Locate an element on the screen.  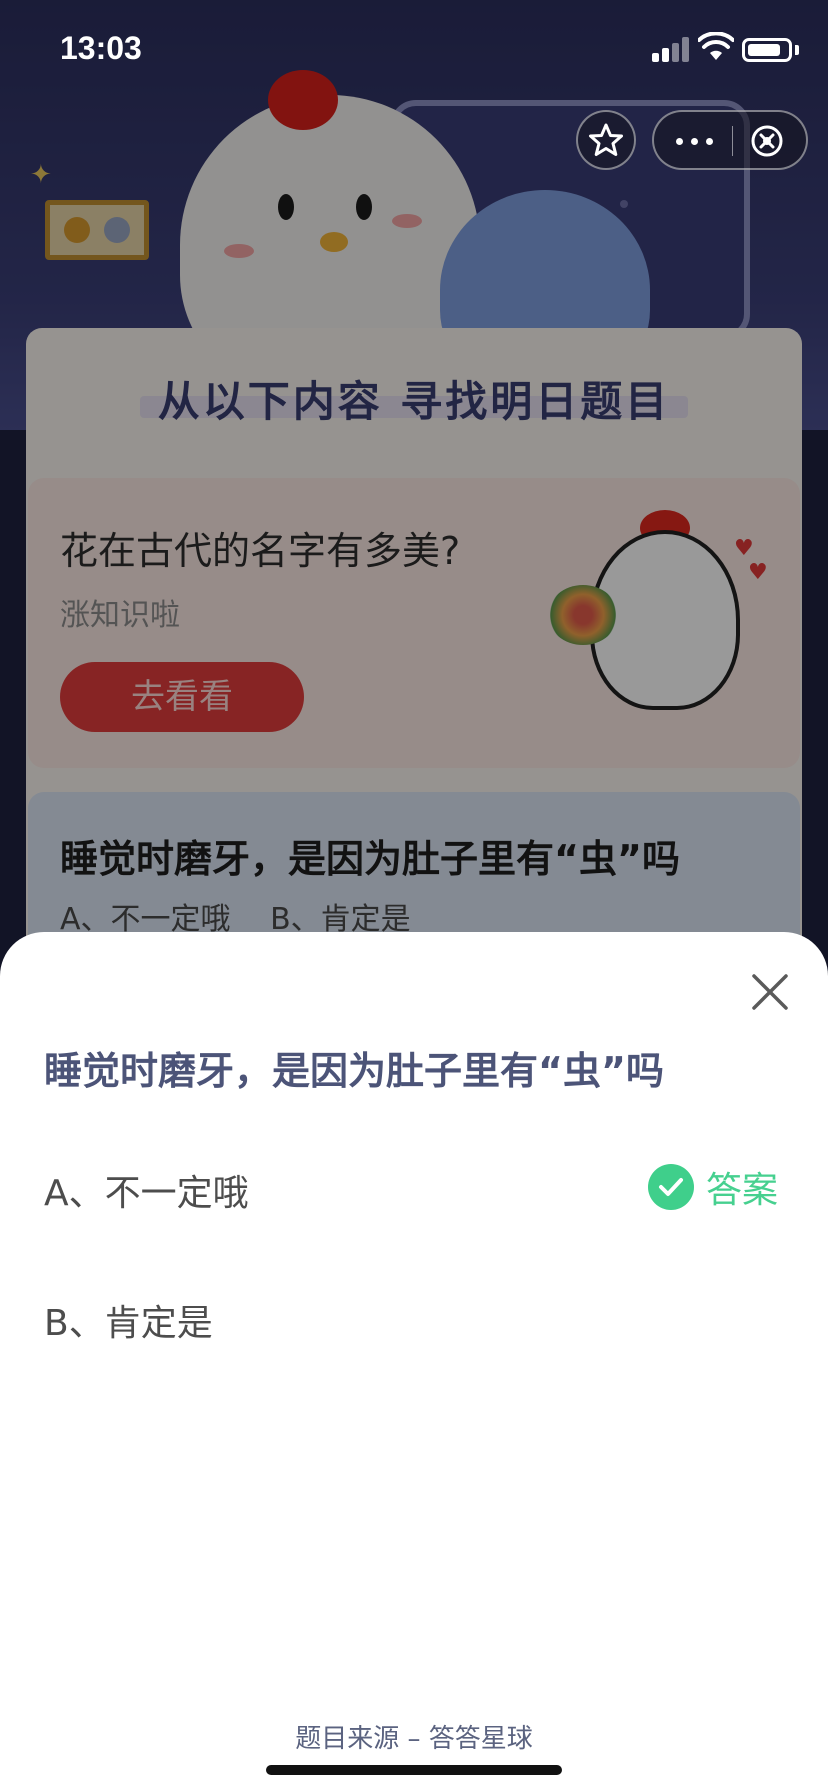
sheet-question: 睡觉时磨牙，是因为肚子里有“虫”吗 is located at coordinates (354, 1071).